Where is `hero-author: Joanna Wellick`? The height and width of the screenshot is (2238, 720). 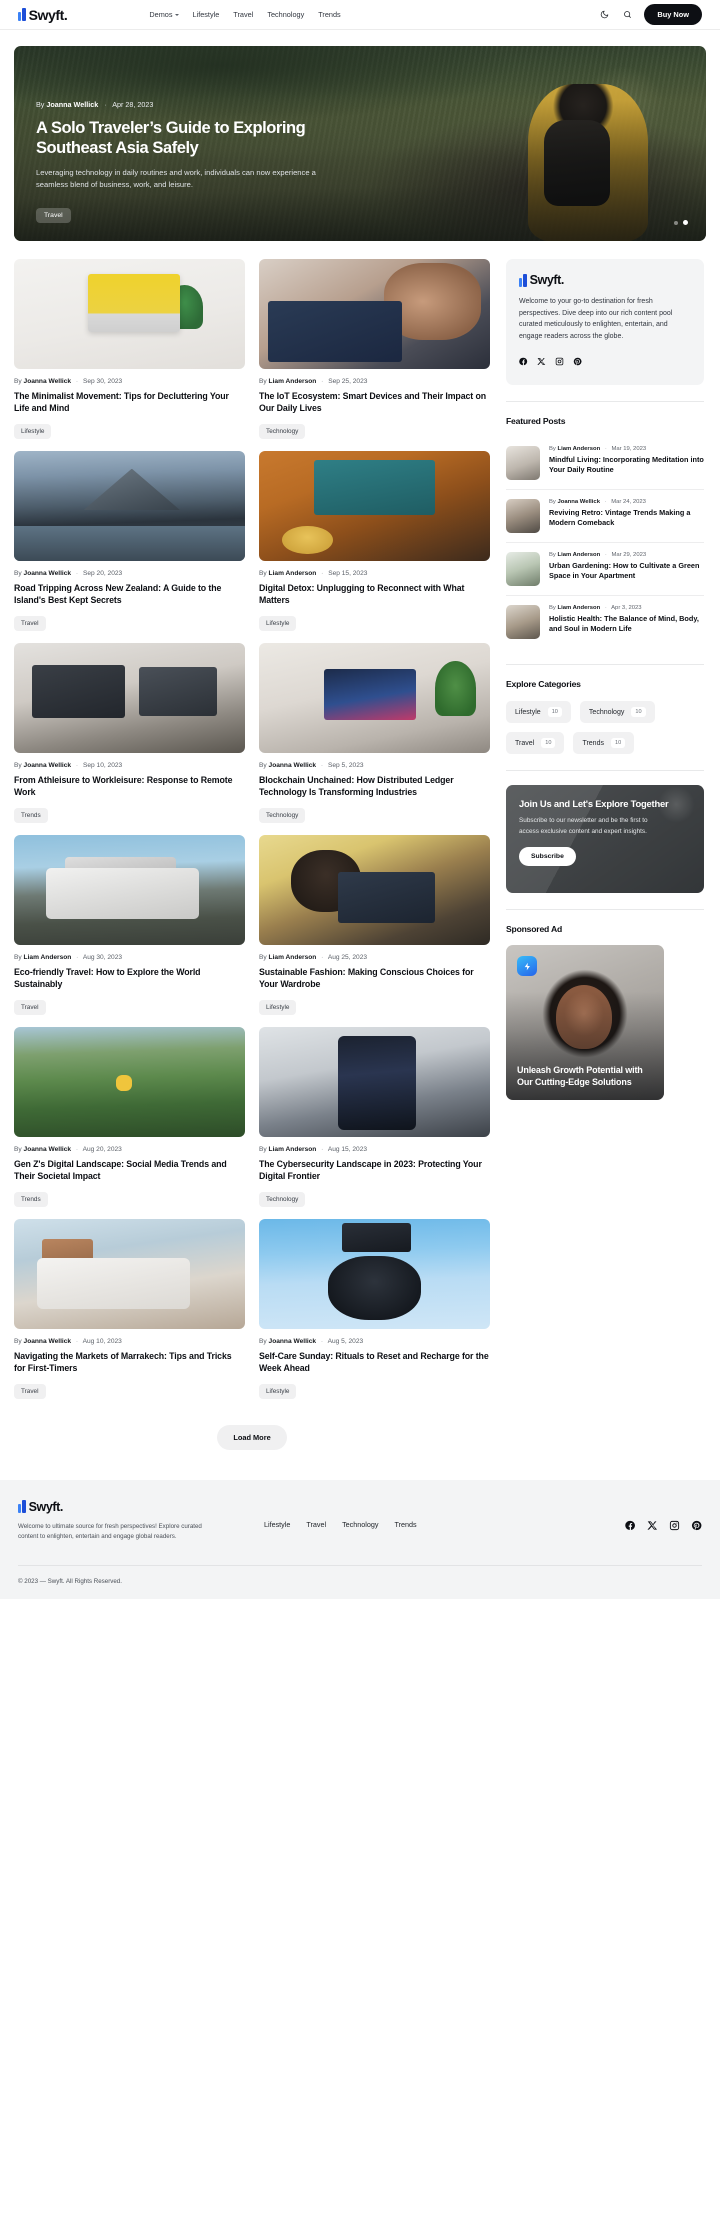
hero-author: Joanna Wellick is located at coordinates (72, 104).